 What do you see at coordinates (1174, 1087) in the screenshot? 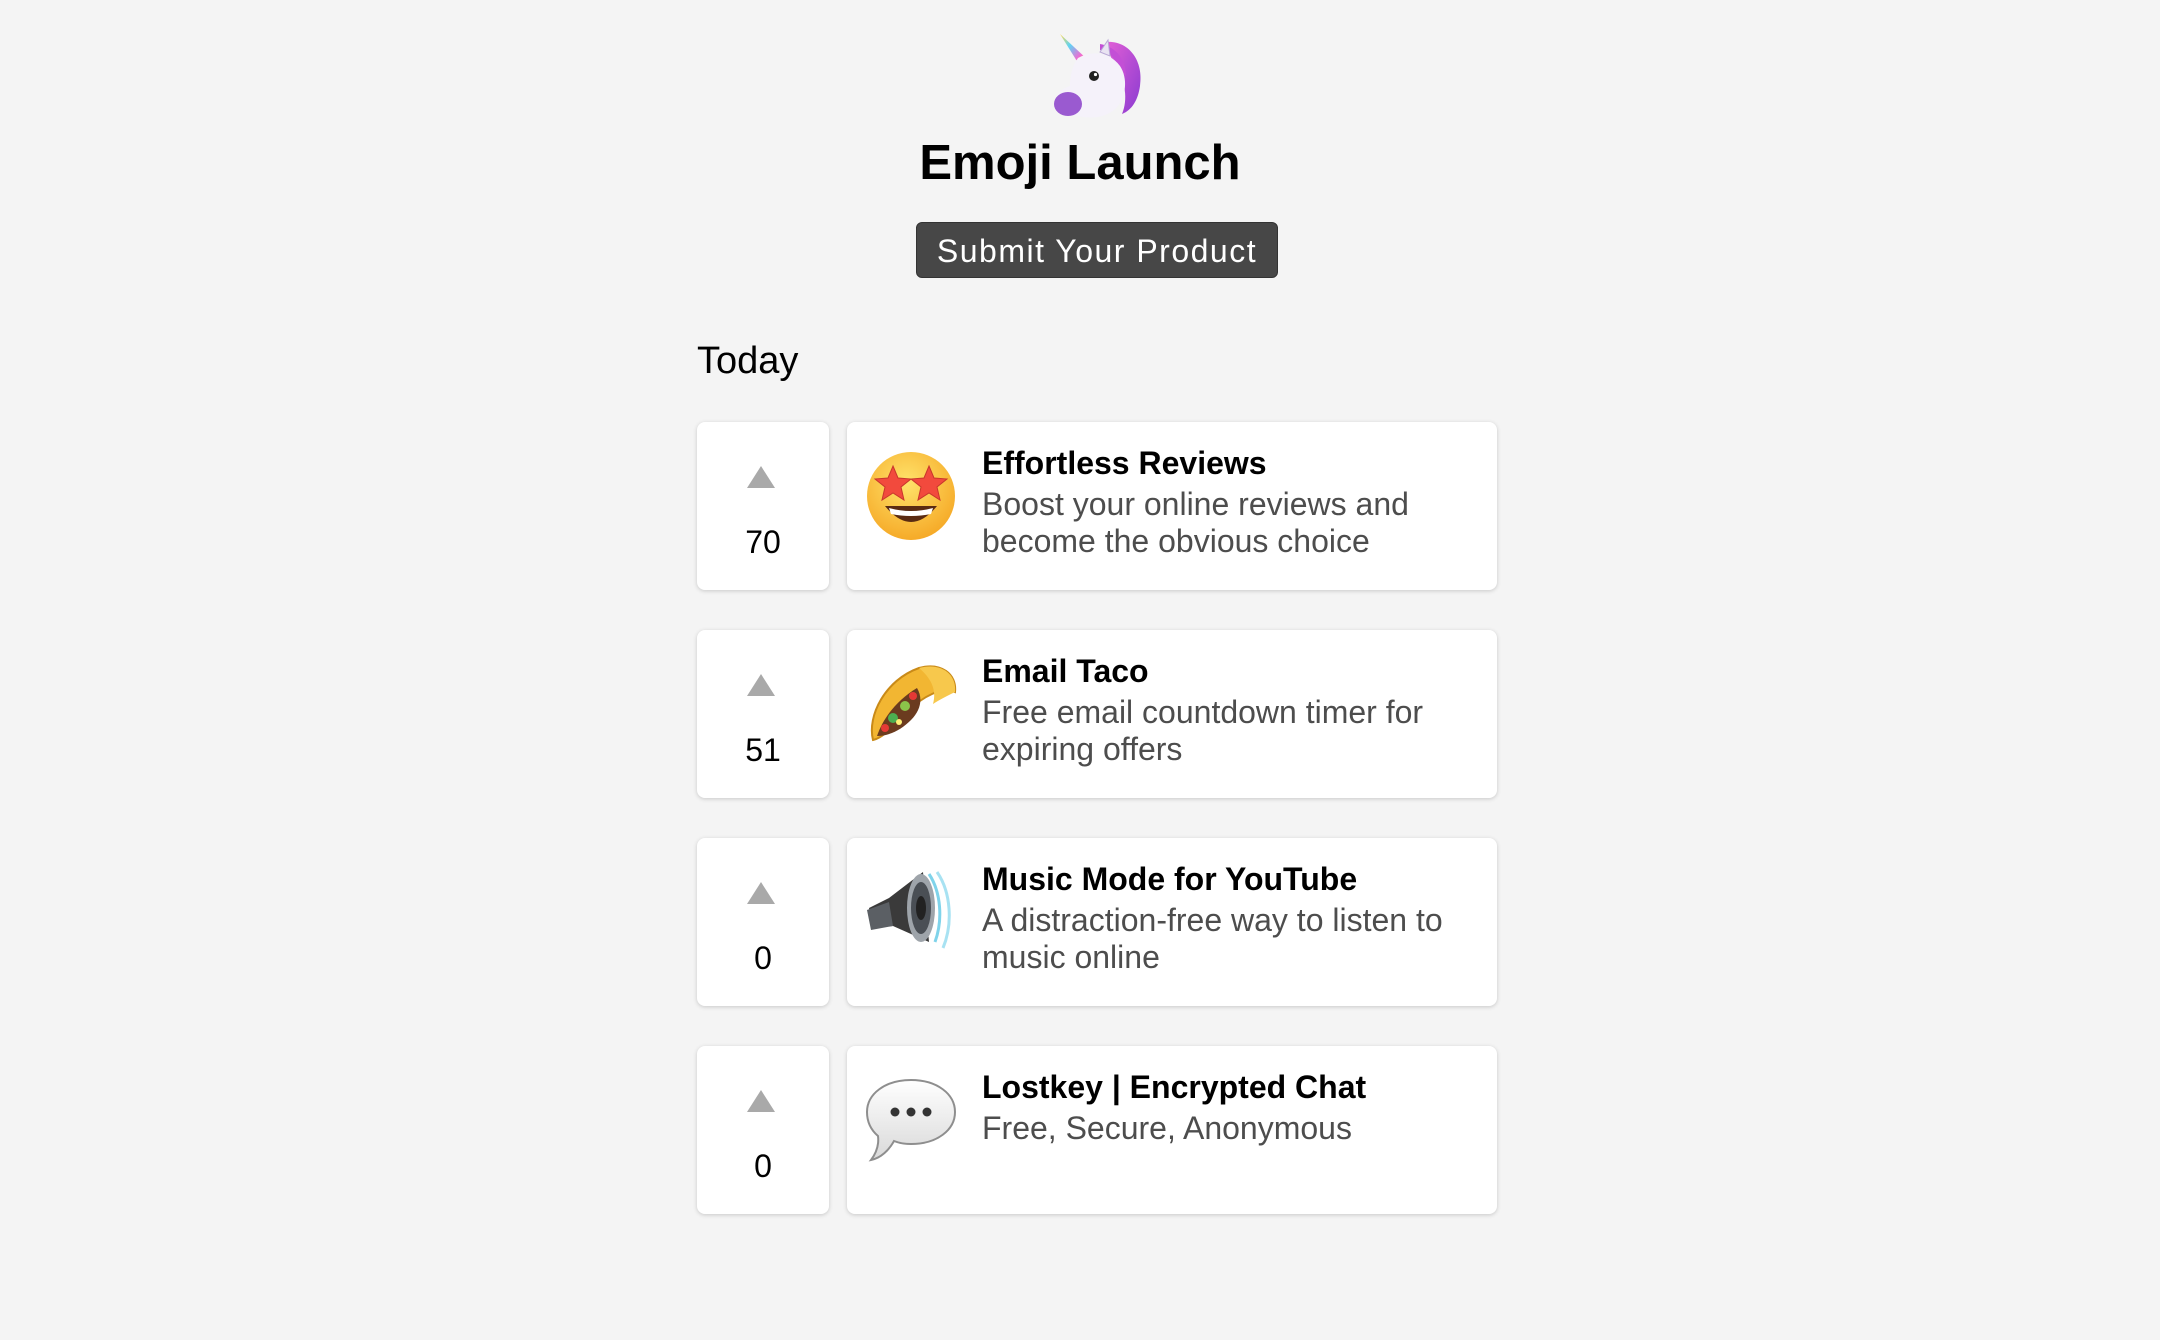
I see `product-name: Lostkey | Encrypted Chat` at bounding box center [1174, 1087].